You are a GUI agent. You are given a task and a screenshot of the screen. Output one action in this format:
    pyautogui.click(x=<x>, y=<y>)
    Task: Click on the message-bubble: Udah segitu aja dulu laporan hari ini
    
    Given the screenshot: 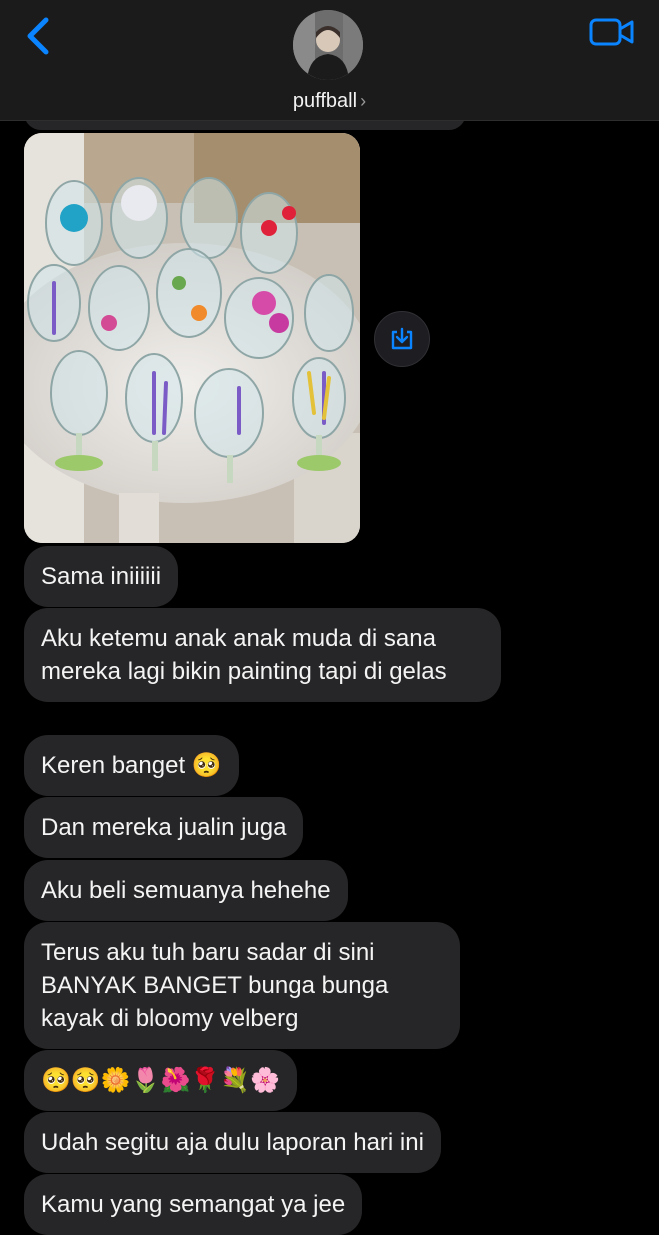 What is the action you would take?
    pyautogui.click(x=232, y=1142)
    